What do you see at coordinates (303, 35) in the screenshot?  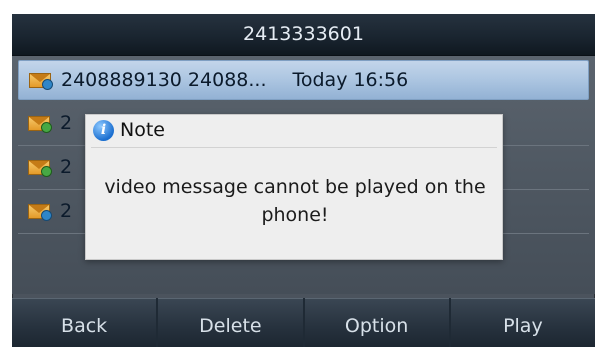 I see `page-title: 2413333601` at bounding box center [303, 35].